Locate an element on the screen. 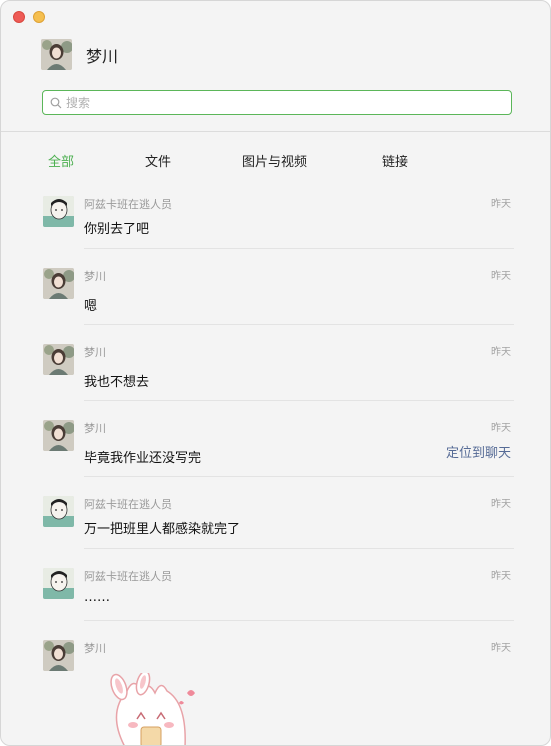 This screenshot has height=746, width=551. message-text: 毕竟我作业还没写完 is located at coordinates (143, 458).